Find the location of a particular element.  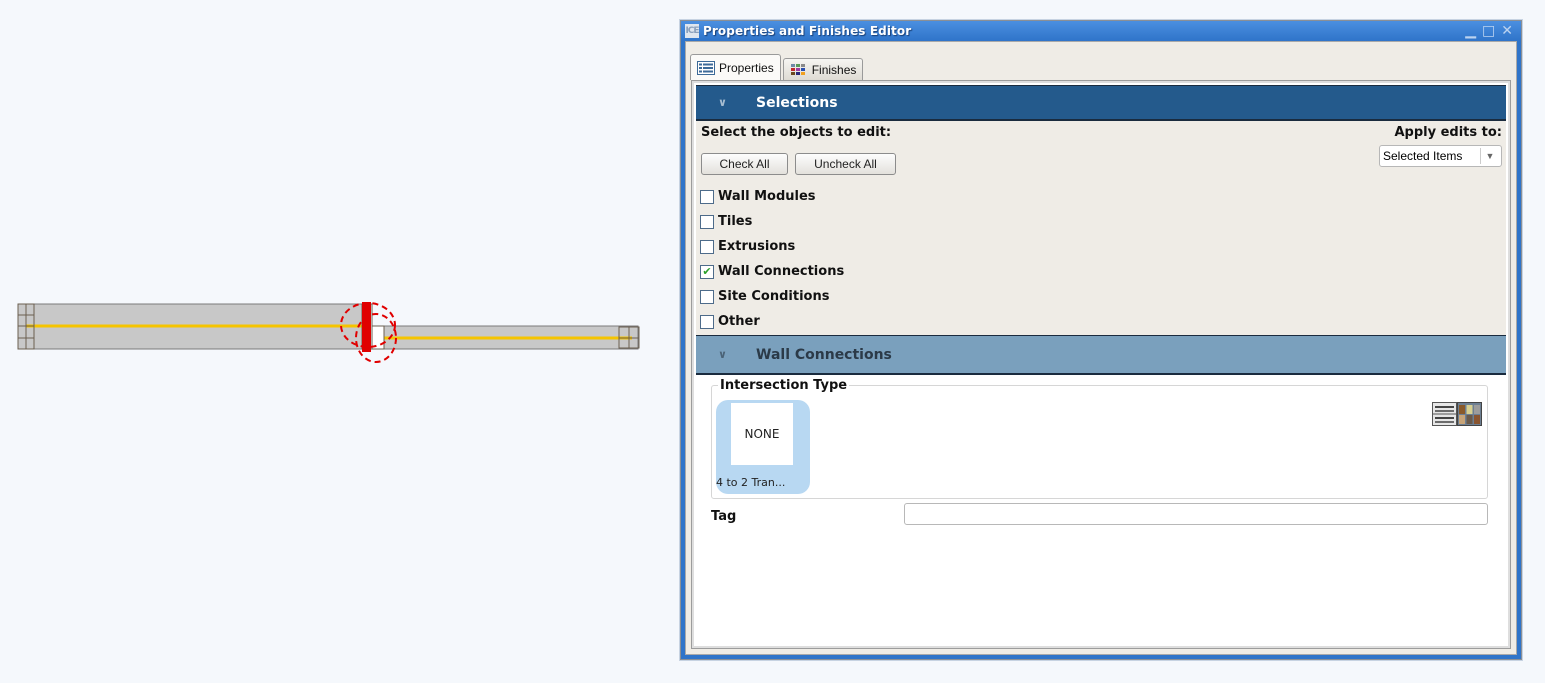

apply-edits-label: Apply edits to: is located at coordinates (1448, 132).